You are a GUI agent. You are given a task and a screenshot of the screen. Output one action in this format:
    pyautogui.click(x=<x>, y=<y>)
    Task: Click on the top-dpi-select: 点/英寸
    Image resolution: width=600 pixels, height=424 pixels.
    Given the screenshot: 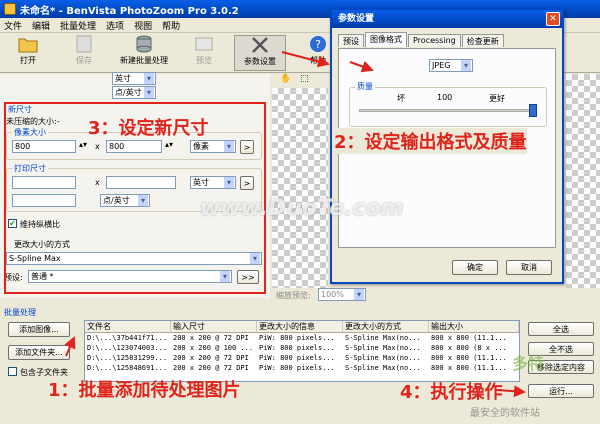 What is the action you would take?
    pyautogui.click(x=134, y=92)
    